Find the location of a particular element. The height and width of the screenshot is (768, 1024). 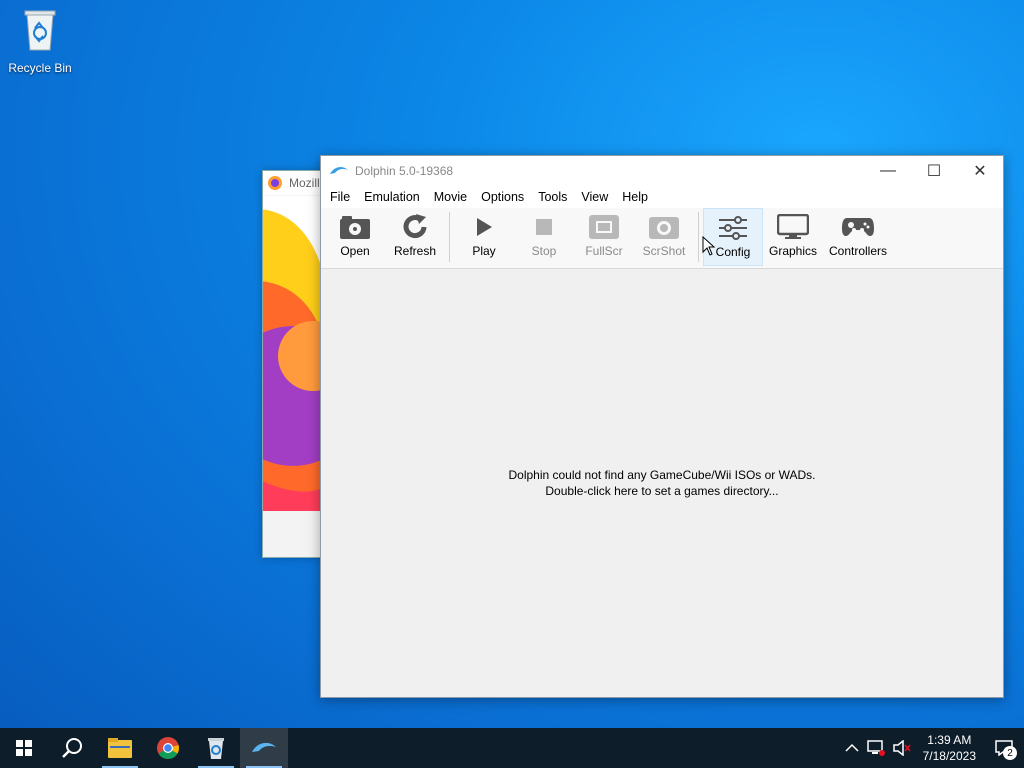

start-icon is located at coordinates (24, 748).